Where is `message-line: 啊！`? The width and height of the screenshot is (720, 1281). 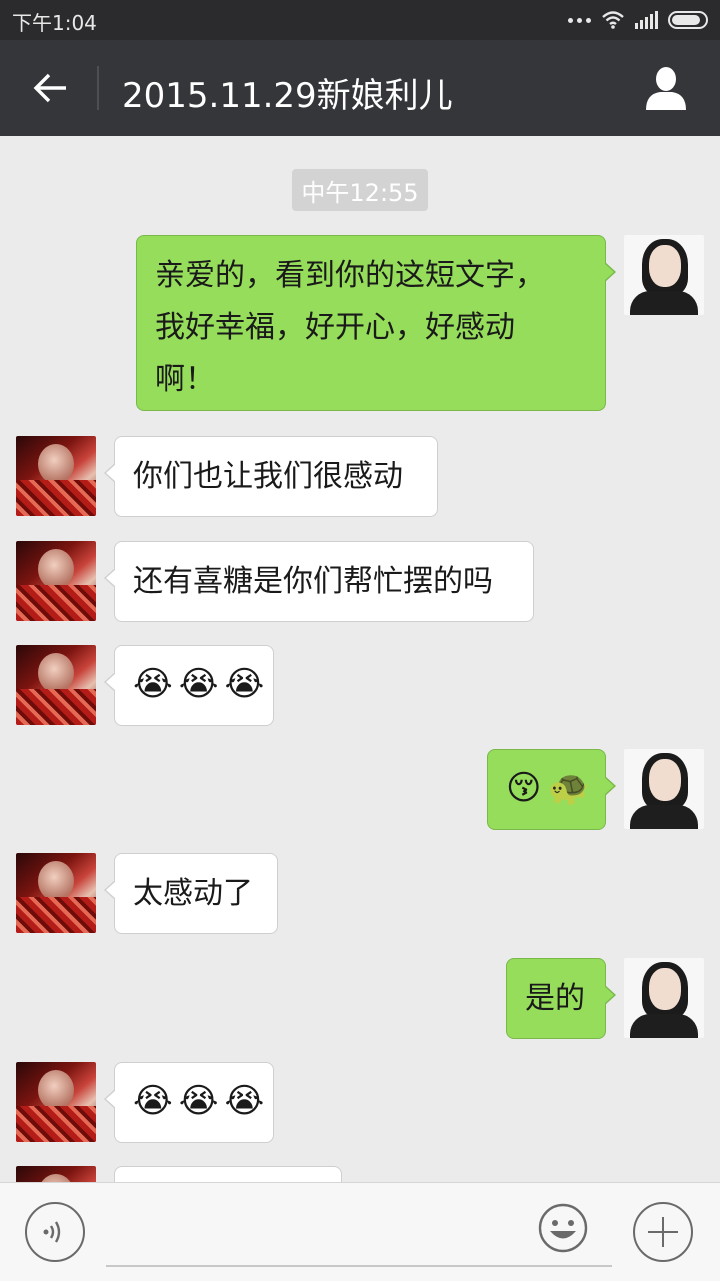
message-line: 啊！ is located at coordinates (185, 379).